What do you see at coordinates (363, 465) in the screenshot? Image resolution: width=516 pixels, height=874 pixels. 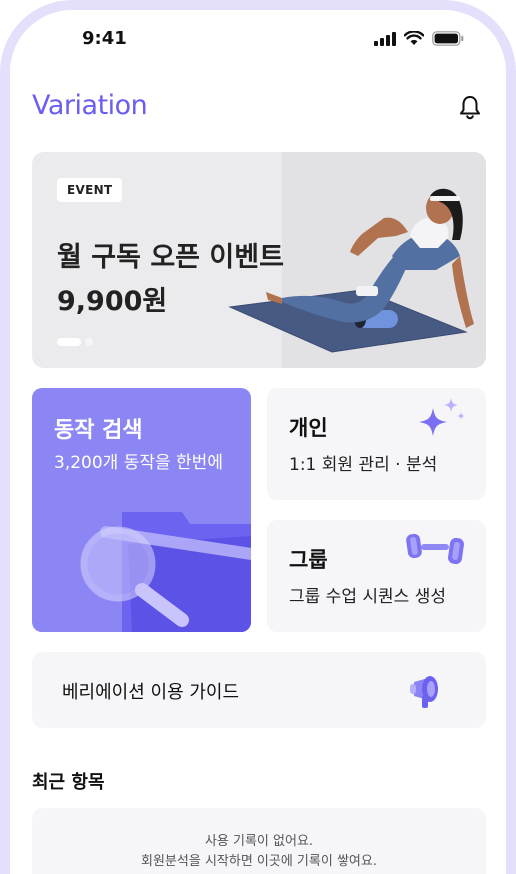 I see `personal-subtitle: 1:1 회원 관리 · 분석` at bounding box center [363, 465].